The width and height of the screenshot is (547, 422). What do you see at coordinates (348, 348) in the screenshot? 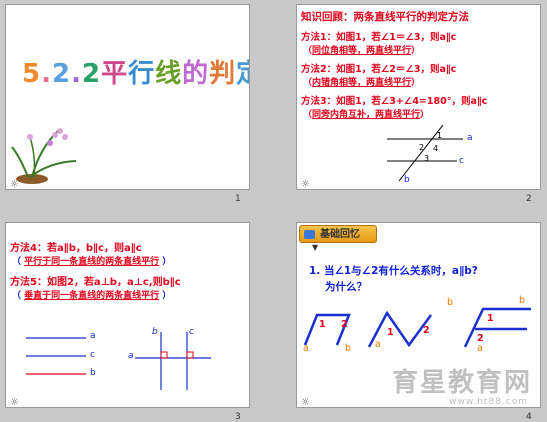
I see `fig1-b-label: b` at bounding box center [348, 348].